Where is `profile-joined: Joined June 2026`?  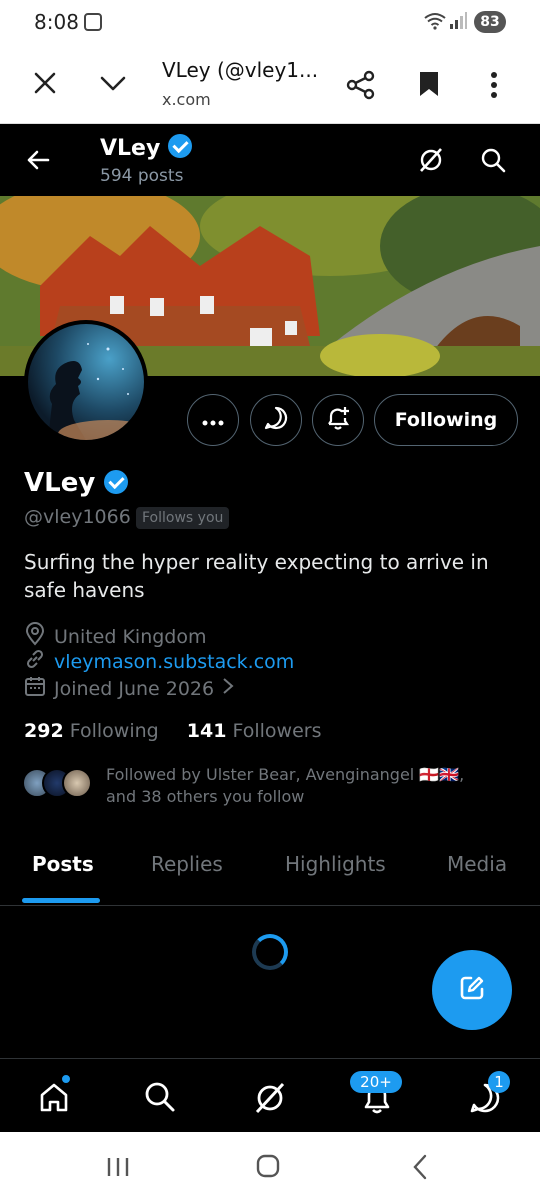 profile-joined: Joined June 2026 is located at coordinates (129, 688).